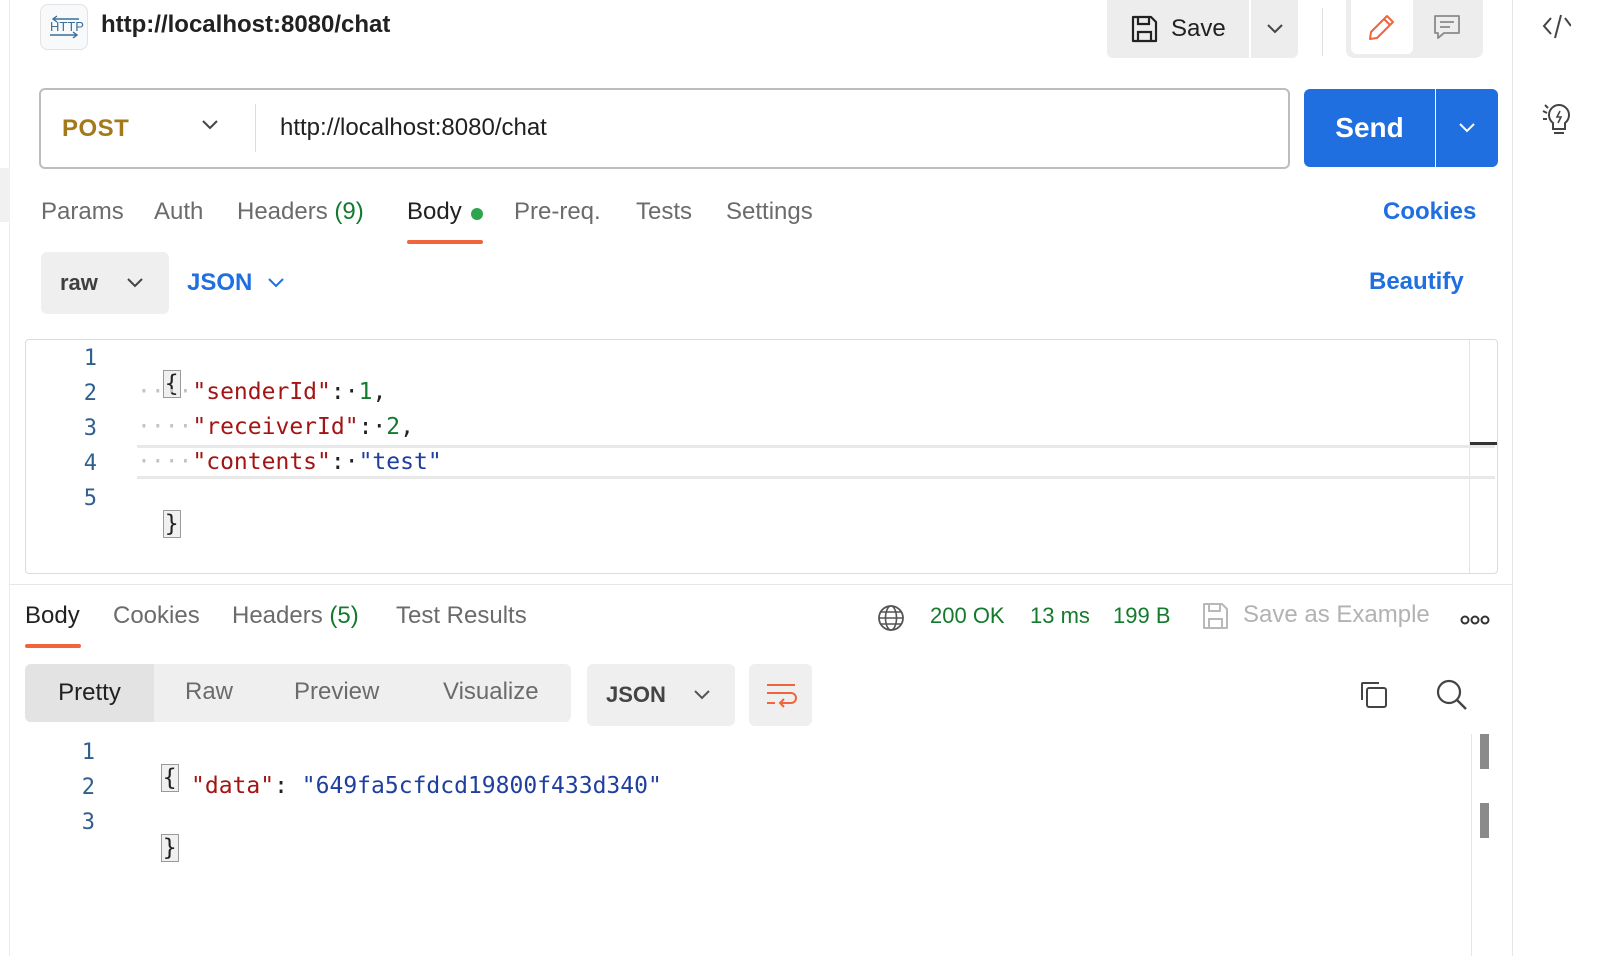 The width and height of the screenshot is (1616, 956). I want to click on tab-tests: Tests, so click(664, 212).